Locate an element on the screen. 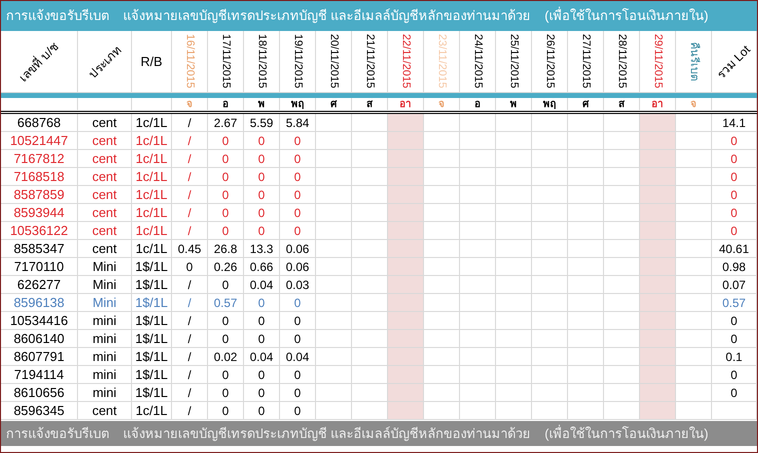 The width and height of the screenshot is (758, 453). date-header: 24/11/2015 is located at coordinates (477, 61).